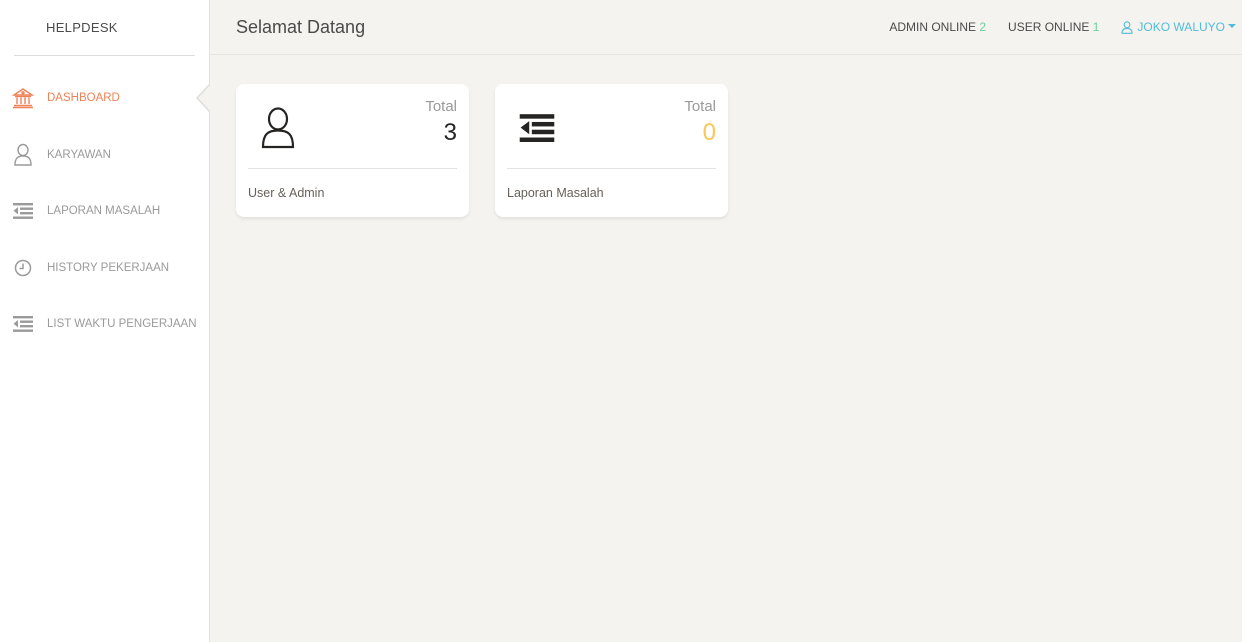  I want to click on card-footer: User & Admin, so click(286, 193).